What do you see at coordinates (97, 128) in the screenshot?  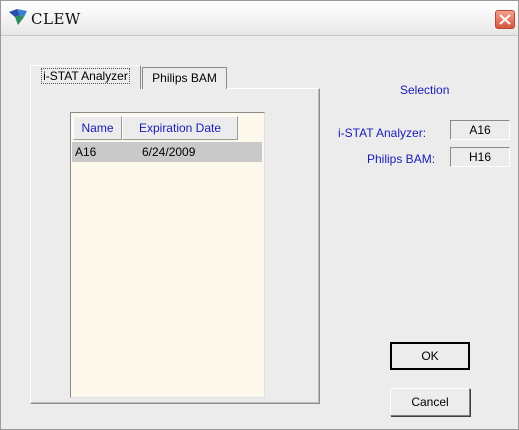 I see `column-header-name: Name` at bounding box center [97, 128].